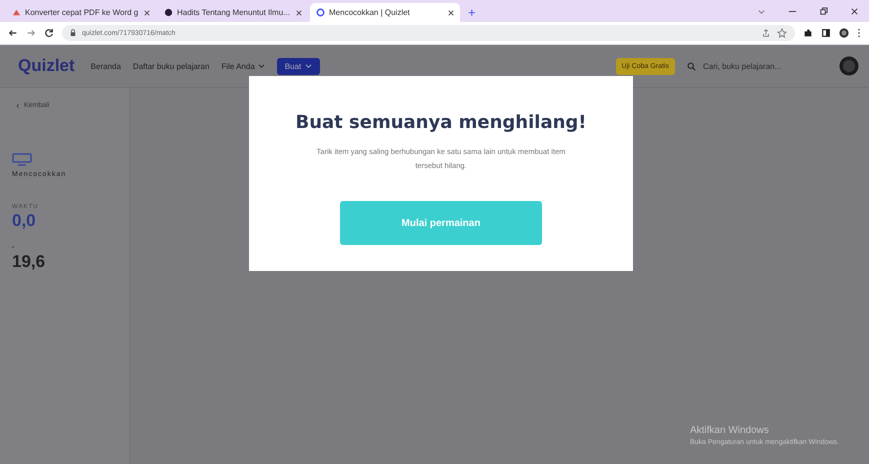 This screenshot has height=464, width=869. What do you see at coordinates (46, 66) in the screenshot?
I see `quizlet-logo: Quizlet` at bounding box center [46, 66].